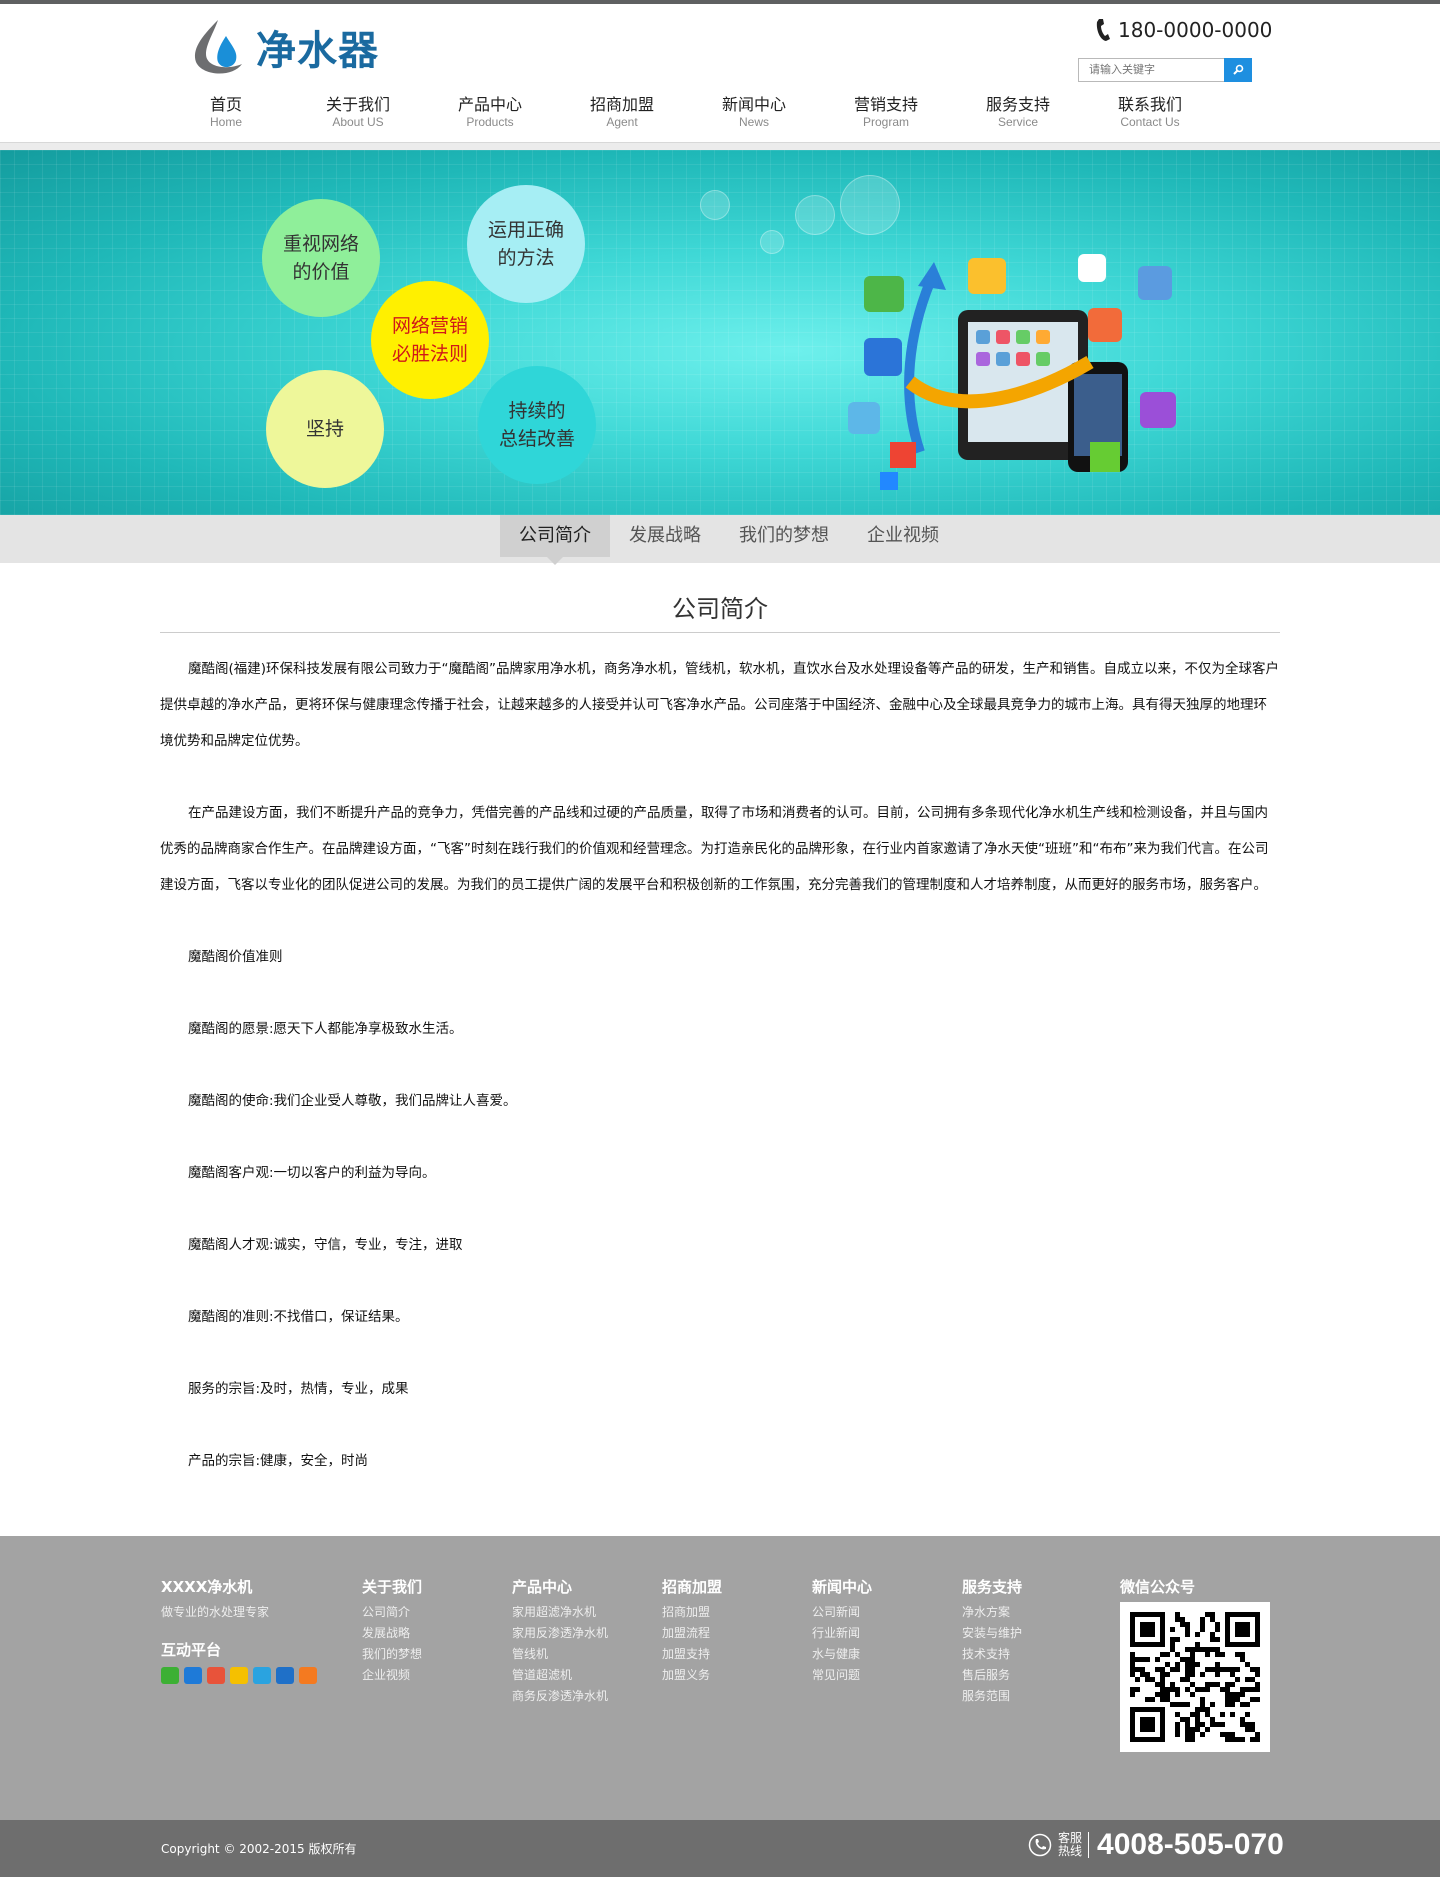  I want to click on tab-development-strategy: 发展战略, so click(665, 536).